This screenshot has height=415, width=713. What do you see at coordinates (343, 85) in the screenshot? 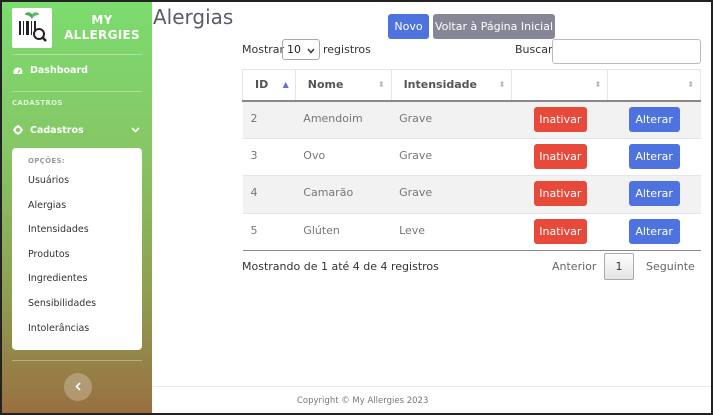
I see `column-header-nome: Nome ⬍` at bounding box center [343, 85].